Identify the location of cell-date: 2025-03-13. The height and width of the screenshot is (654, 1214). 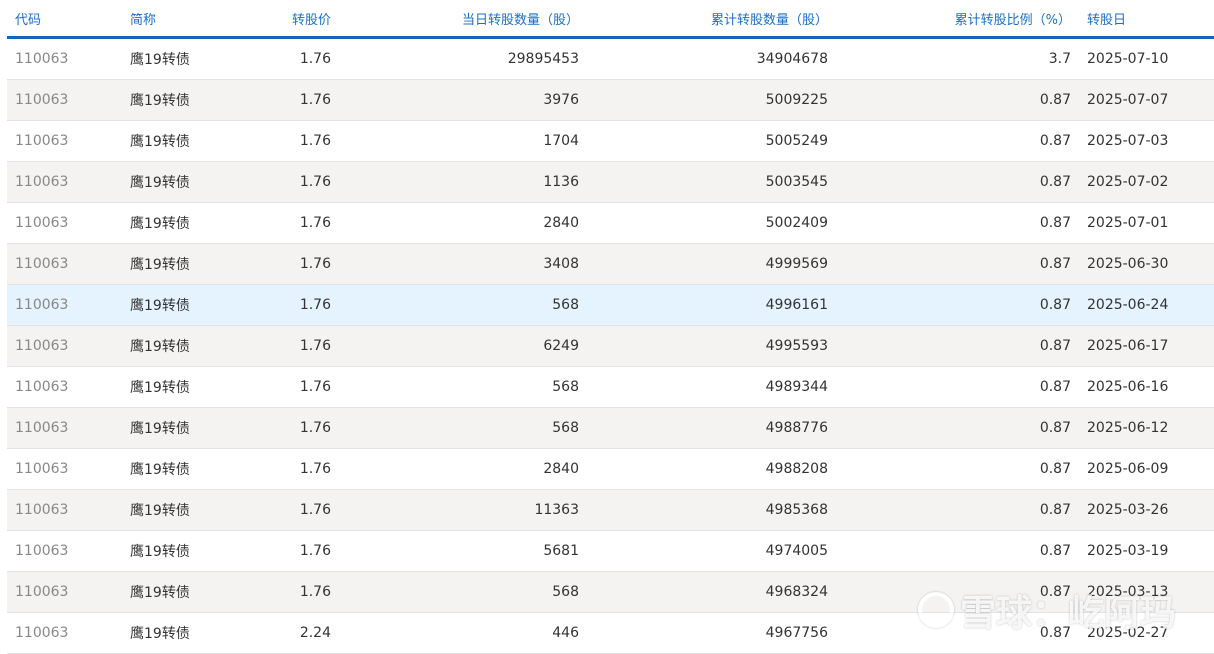
(1146, 592).